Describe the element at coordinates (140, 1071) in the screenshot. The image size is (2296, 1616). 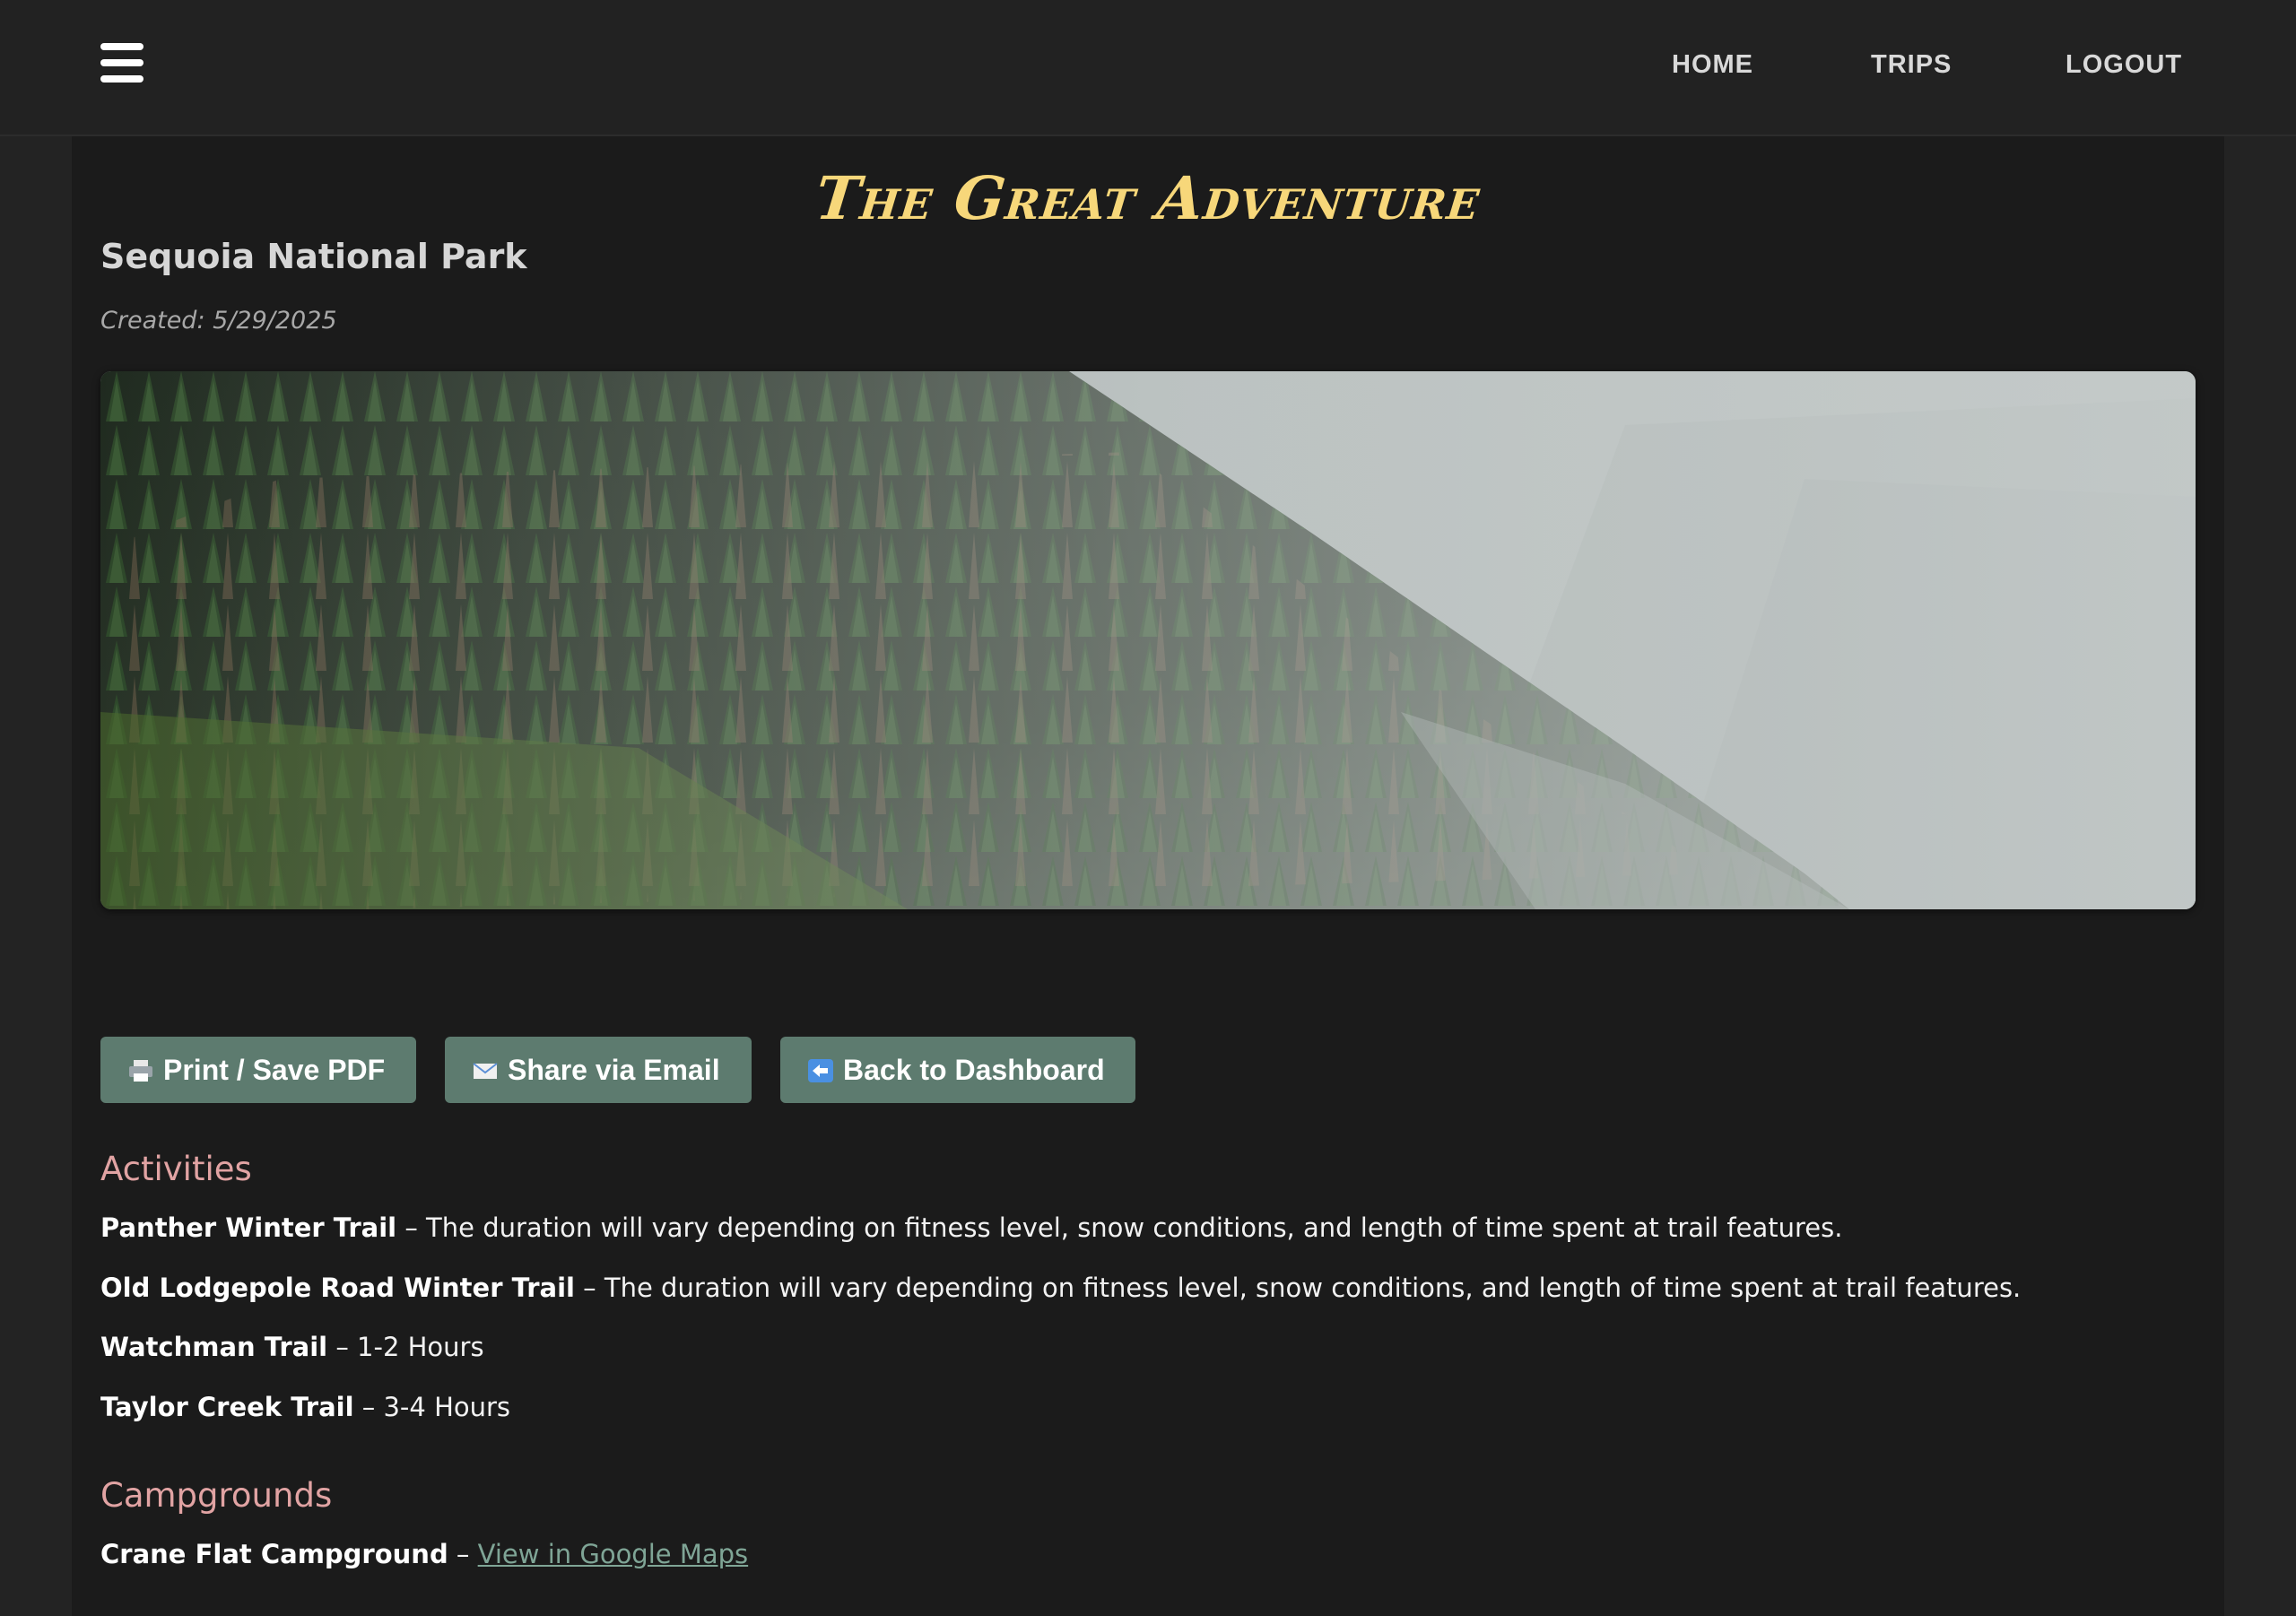
I see `printer-icon` at that location.